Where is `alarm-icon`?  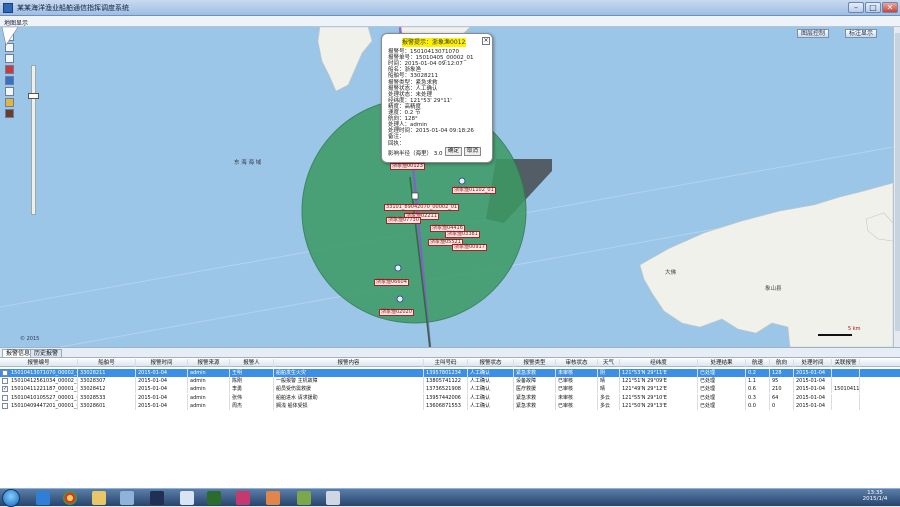 alarm-icon is located at coordinates (9, 69).